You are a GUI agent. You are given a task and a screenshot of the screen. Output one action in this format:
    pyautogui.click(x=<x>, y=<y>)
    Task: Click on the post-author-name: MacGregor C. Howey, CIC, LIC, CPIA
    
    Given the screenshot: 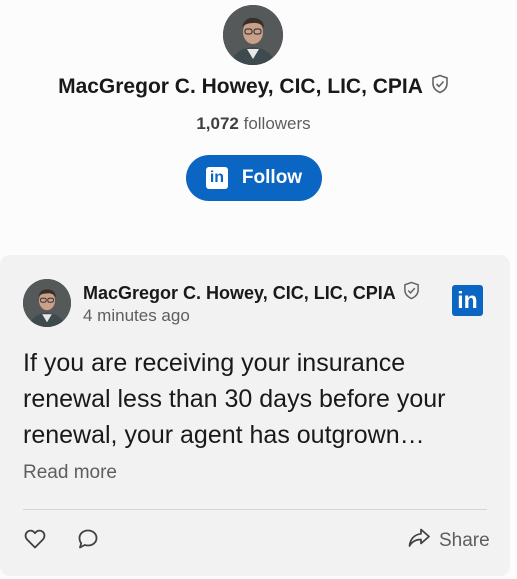 What is the action you would take?
    pyautogui.click(x=239, y=293)
    